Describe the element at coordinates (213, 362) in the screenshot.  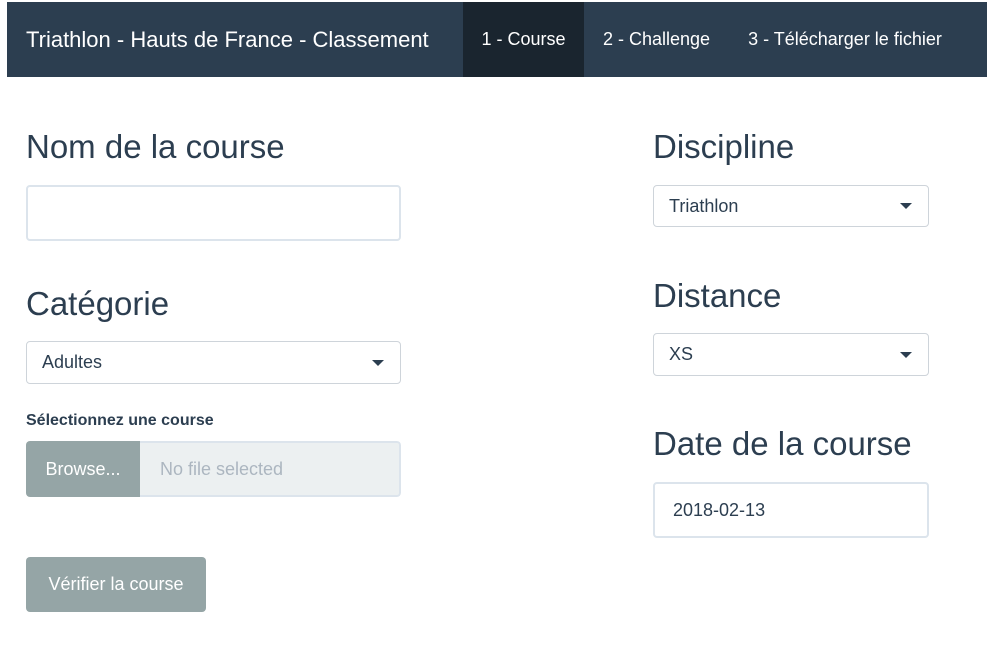
I see `category-select: Adultes` at that location.